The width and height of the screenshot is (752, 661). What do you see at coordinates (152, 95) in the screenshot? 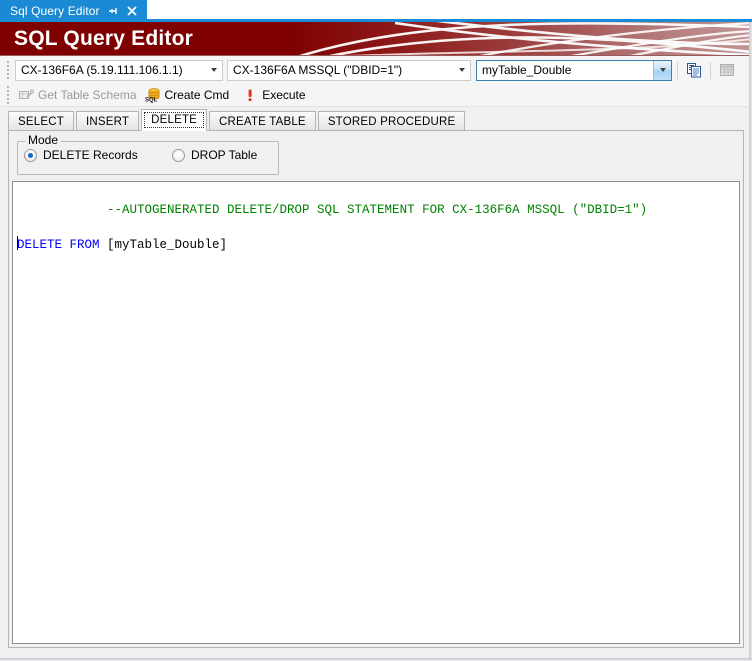
I see `sql-database-icon: SQL` at bounding box center [152, 95].